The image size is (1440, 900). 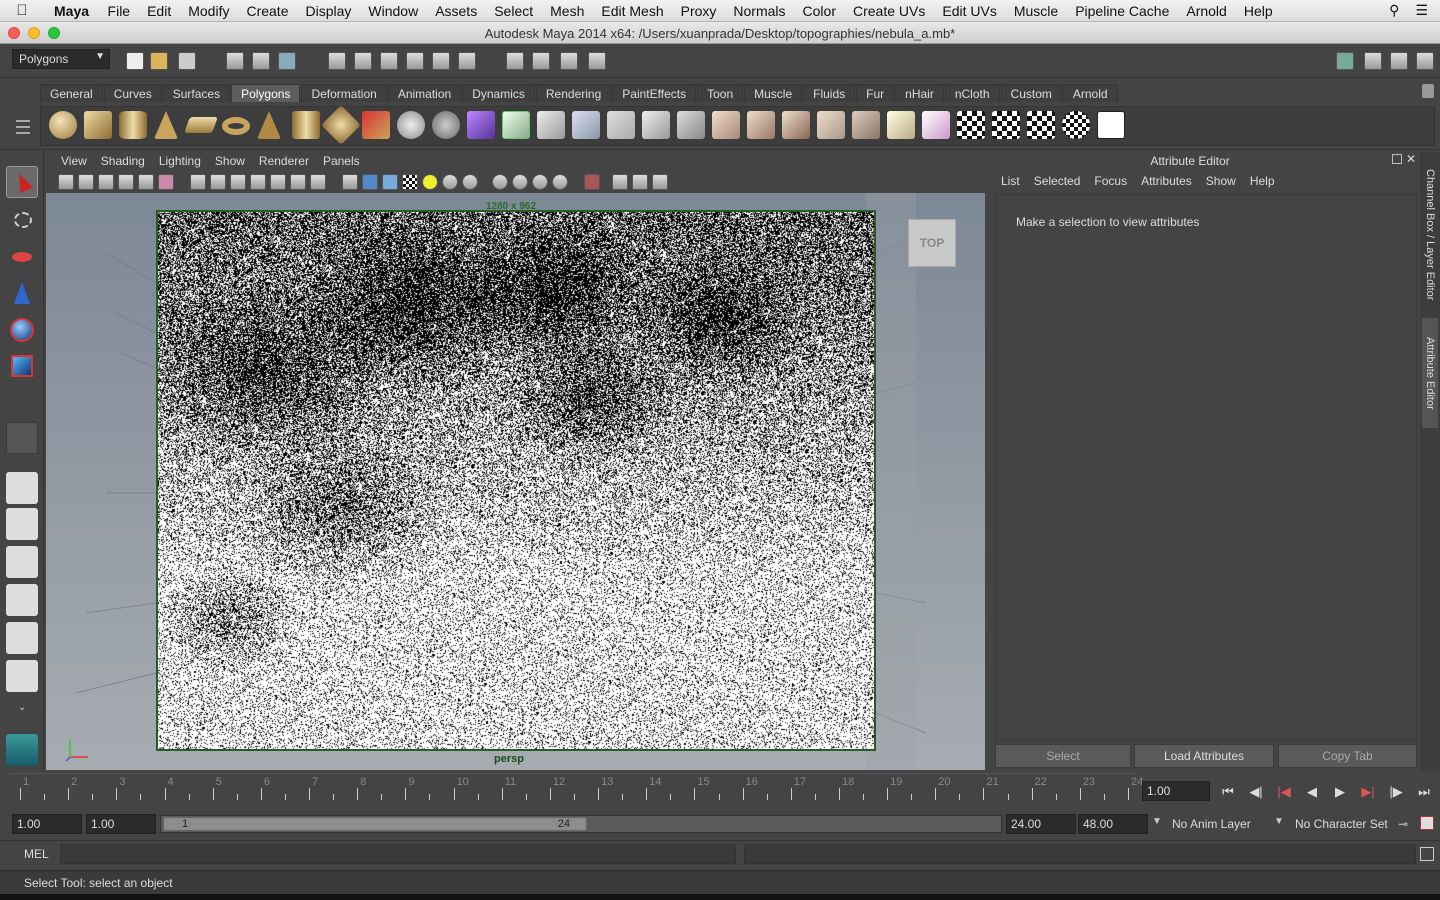 I want to click on grease-pencil-icon, so click(x=166, y=182).